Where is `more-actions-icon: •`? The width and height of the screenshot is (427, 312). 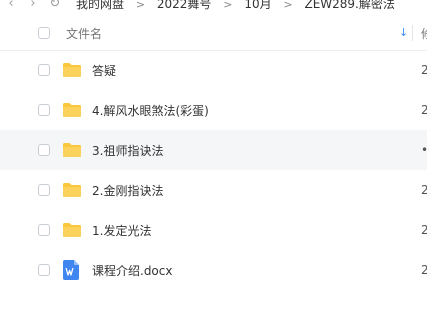
more-actions-icon: • is located at coordinates (424, 150).